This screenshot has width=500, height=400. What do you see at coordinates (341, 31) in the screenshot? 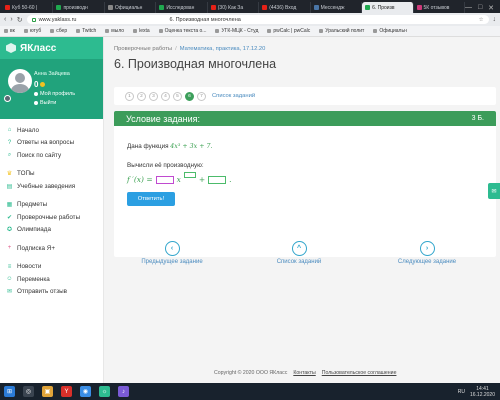
I see `bookmark-item: Уральский полит` at bounding box center [341, 31].